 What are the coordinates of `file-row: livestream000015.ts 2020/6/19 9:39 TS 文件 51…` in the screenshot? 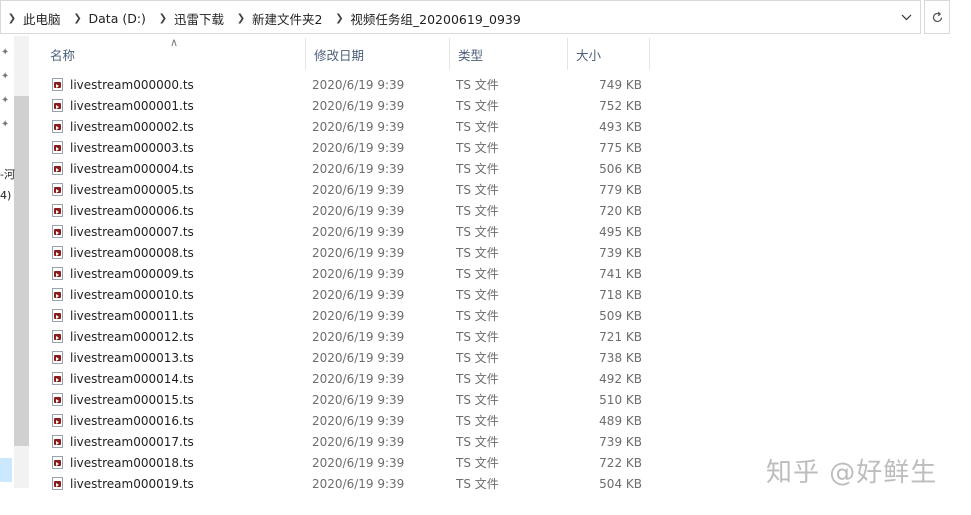 It's located at (352, 399).